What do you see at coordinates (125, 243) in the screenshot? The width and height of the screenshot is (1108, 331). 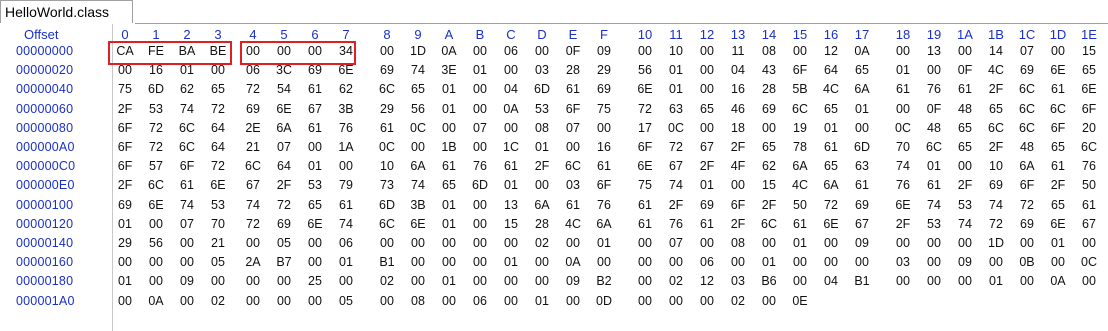 I see `hex-byte: 29` at bounding box center [125, 243].